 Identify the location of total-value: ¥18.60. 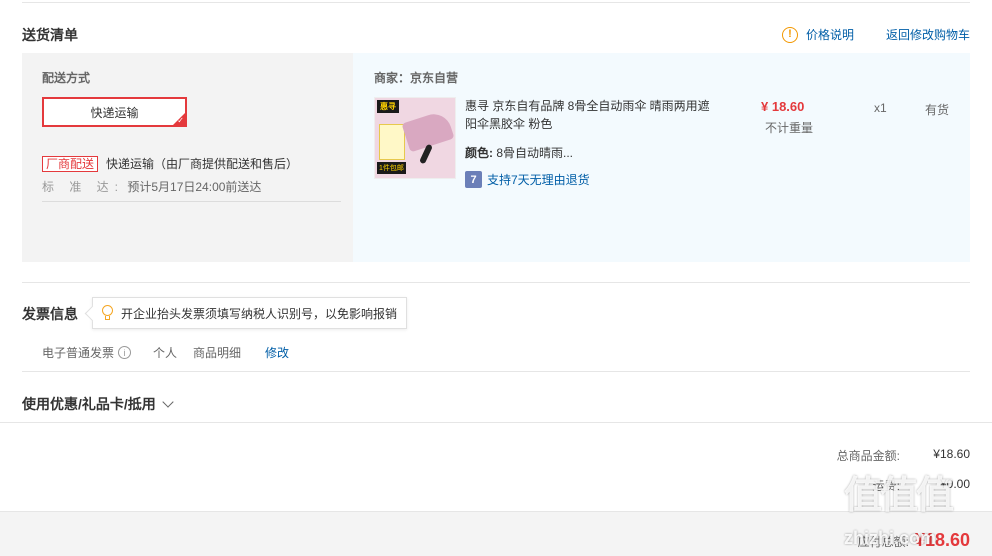
(942, 540).